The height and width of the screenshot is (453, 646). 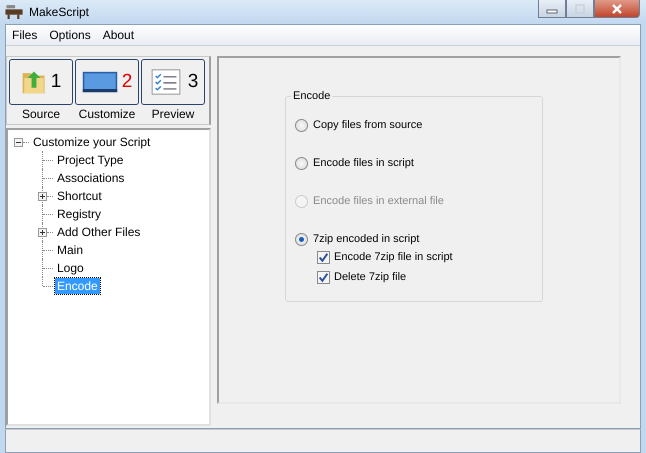 I want to click on menu-item: Files, so click(x=25, y=35).